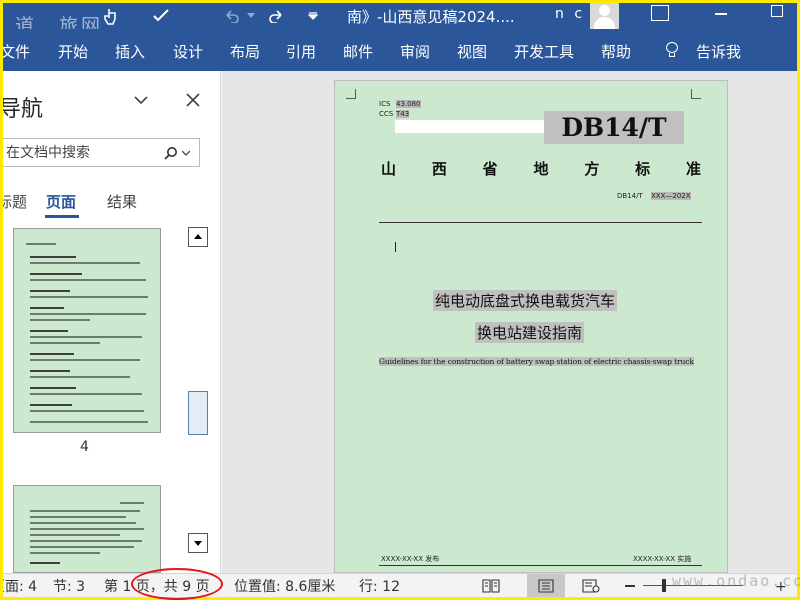 Image resolution: width=800 pixels, height=600 pixels. What do you see at coordinates (198, 413) in the screenshot?
I see `scroll-thumb` at bounding box center [198, 413].